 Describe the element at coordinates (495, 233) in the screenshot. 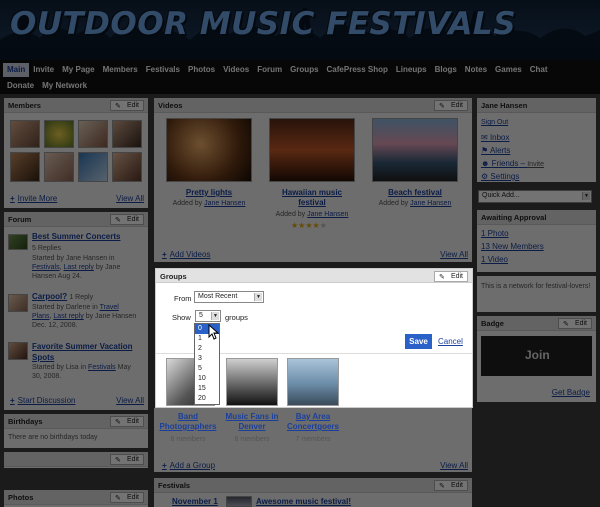

I see `approval-photo-link: 1 Photo` at that location.